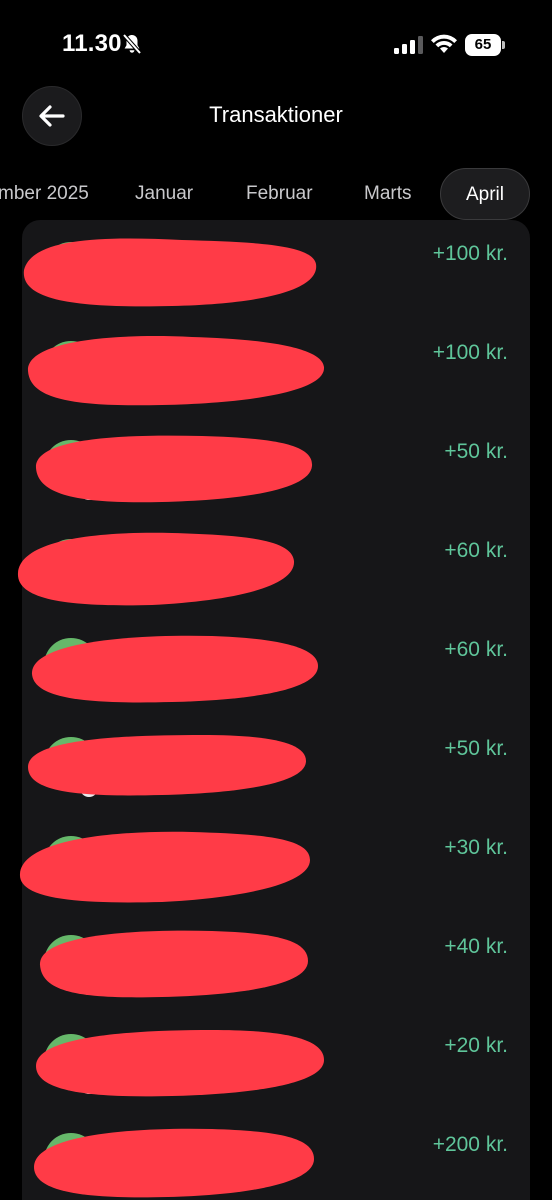  I want to click on page-title: Transaktioner, so click(276, 114).